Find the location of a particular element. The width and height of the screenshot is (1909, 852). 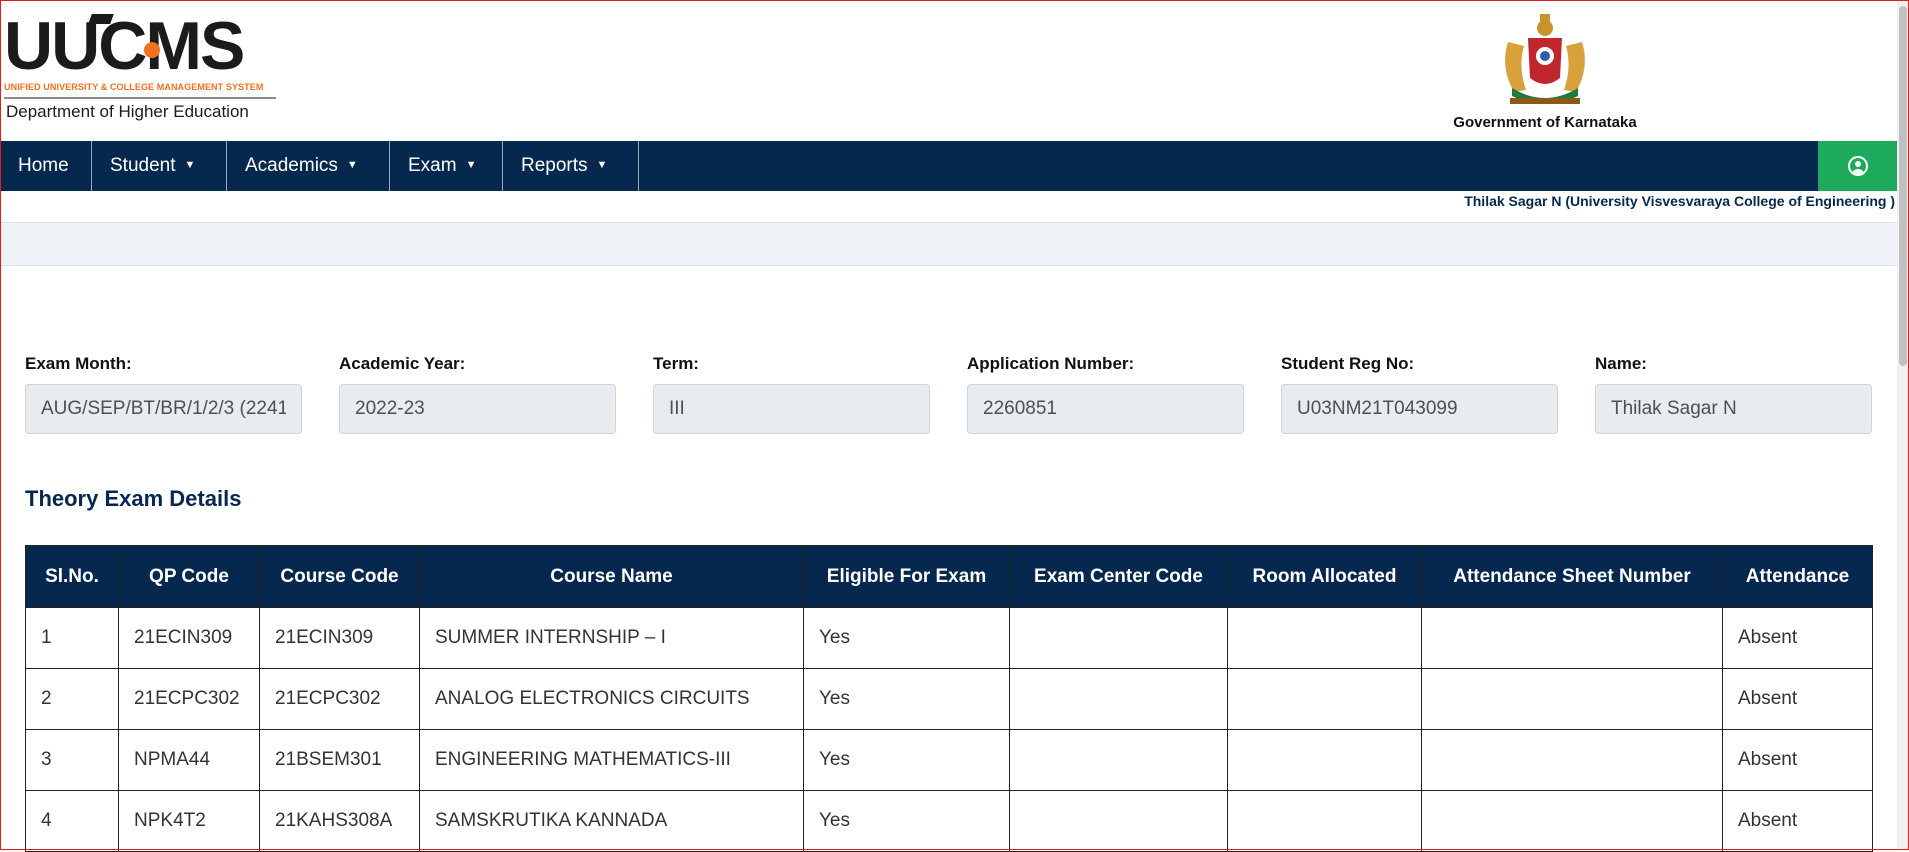

column-header-qp-code: QP Code is located at coordinates (189, 576).